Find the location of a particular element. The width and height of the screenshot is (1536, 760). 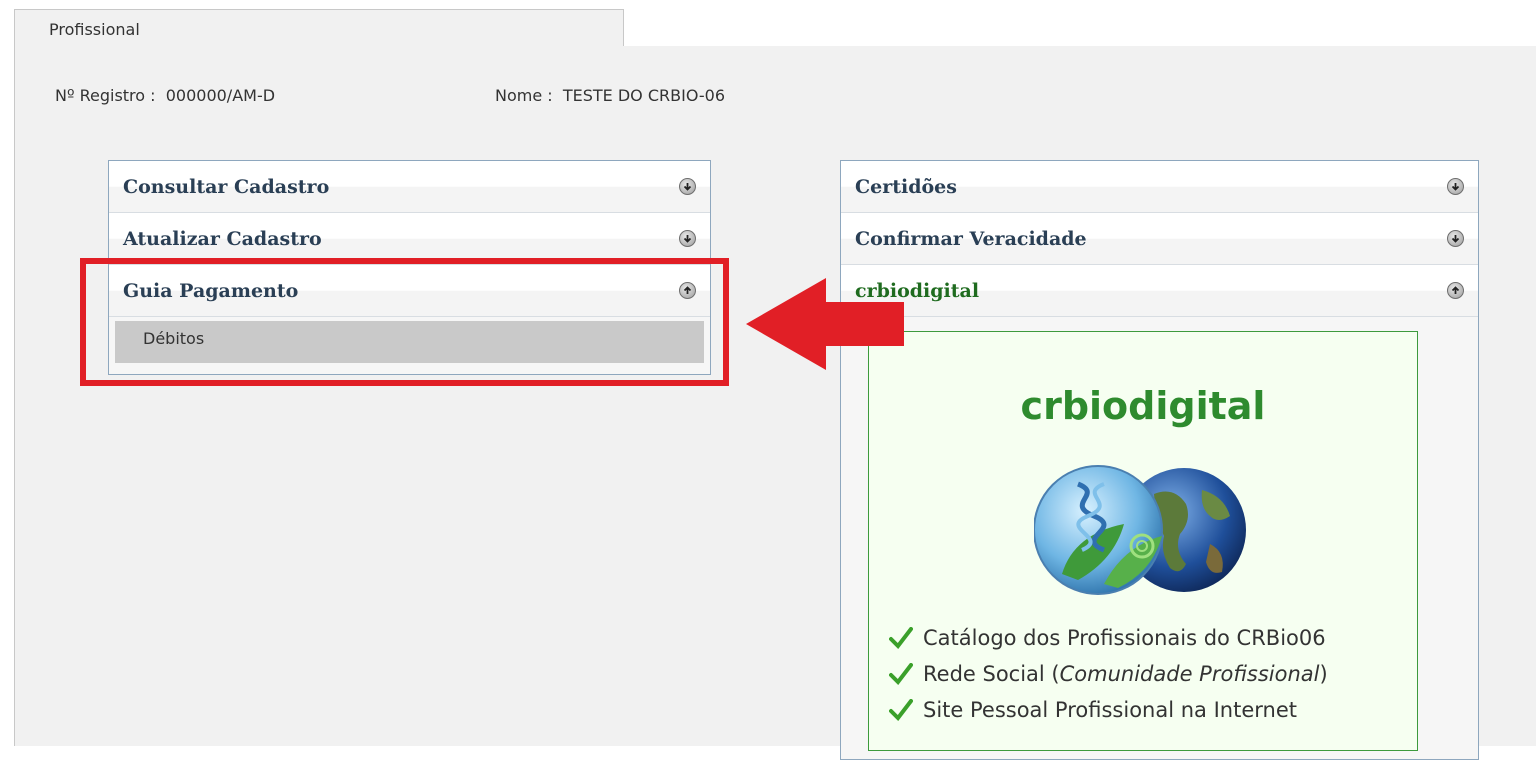

promo-title: crbiodigital is located at coordinates (1143, 406).